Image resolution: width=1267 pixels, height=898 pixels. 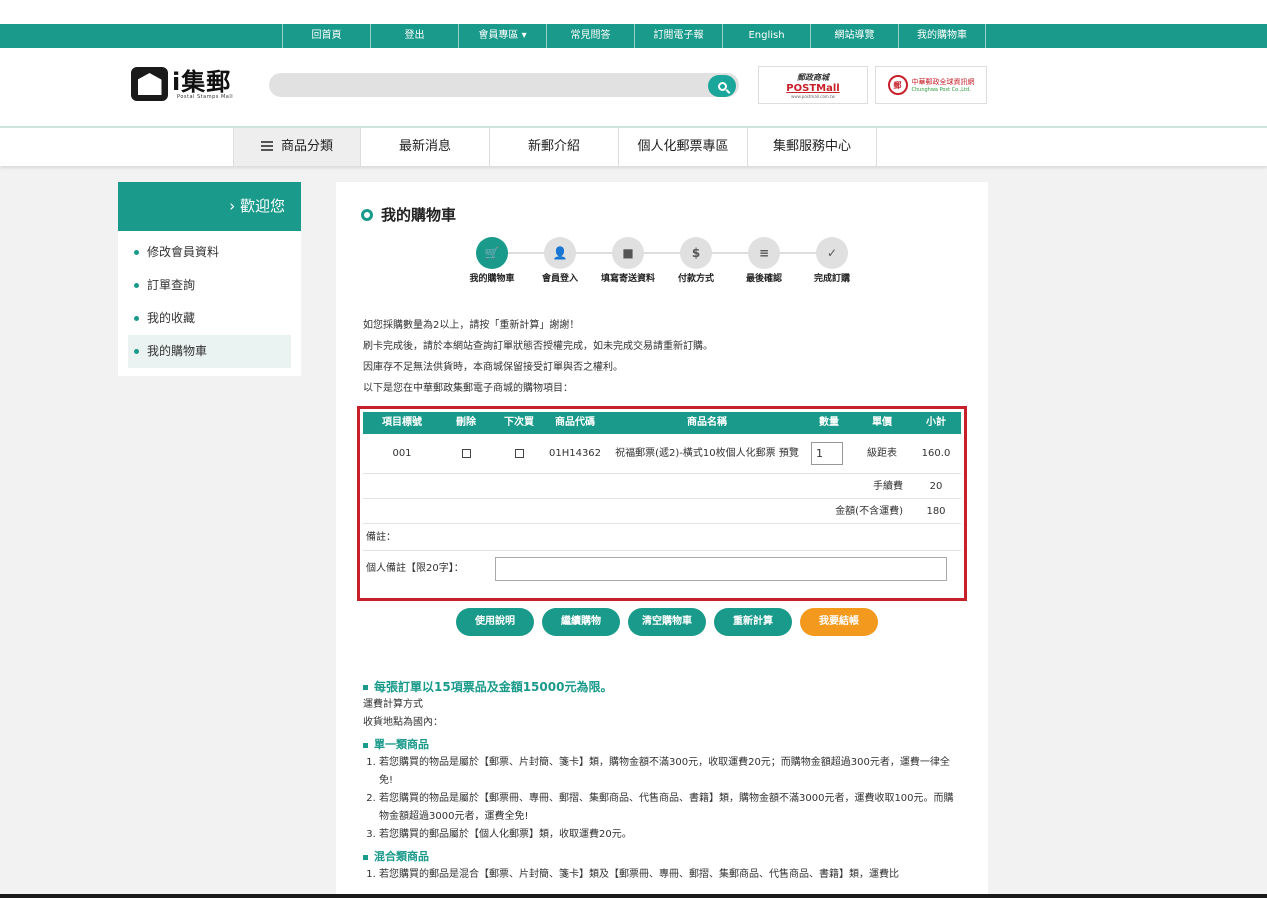 What do you see at coordinates (209, 206) in the screenshot?
I see `sidebar-title: › 歡迎您` at bounding box center [209, 206].